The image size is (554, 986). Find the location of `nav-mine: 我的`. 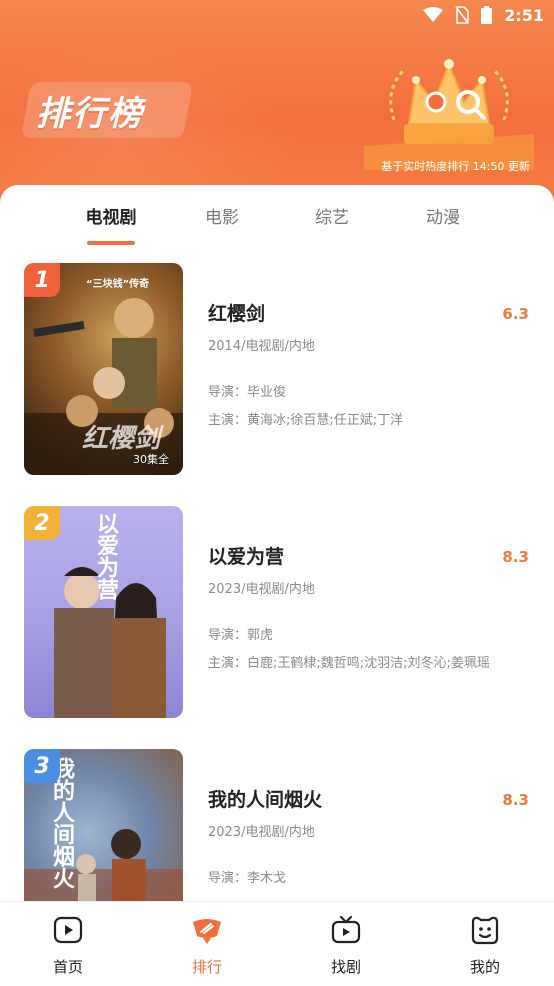

nav-mine: 我的 is located at coordinates (485, 944).